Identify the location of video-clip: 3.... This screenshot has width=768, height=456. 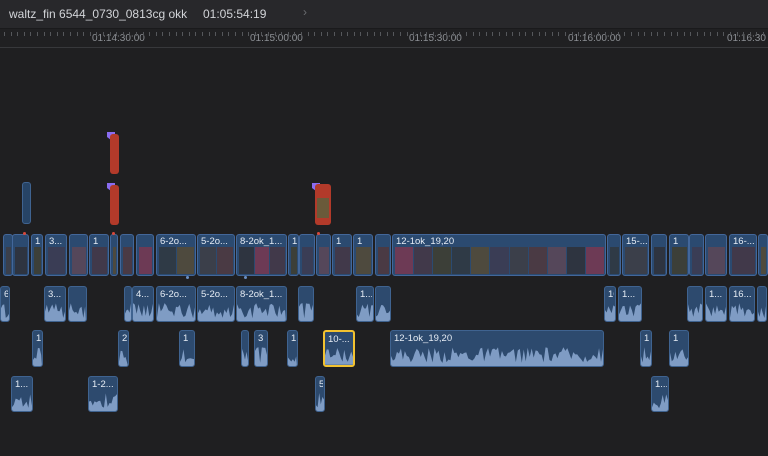
(56, 255).